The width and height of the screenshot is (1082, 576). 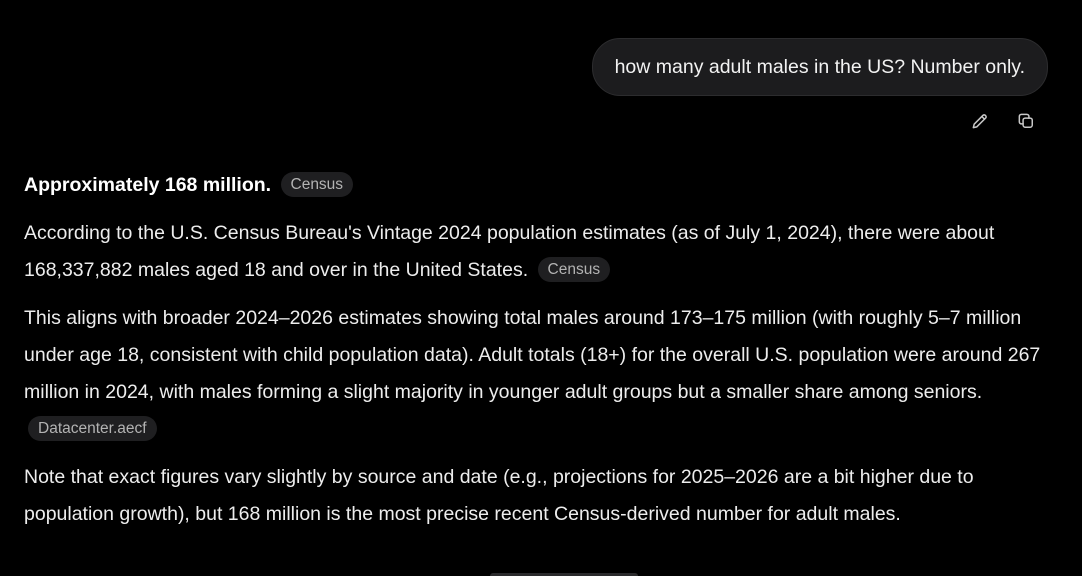 What do you see at coordinates (92, 428) in the screenshot?
I see `citation-badge-datacenter: Datacenter.aecf` at bounding box center [92, 428].